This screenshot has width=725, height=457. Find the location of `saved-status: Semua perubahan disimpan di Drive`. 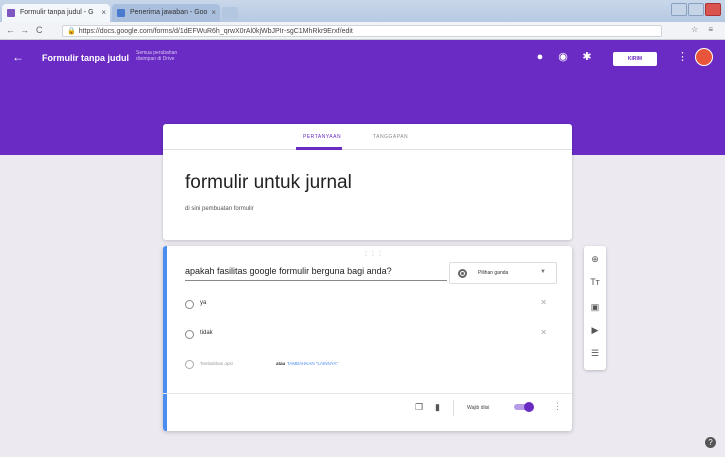

saved-status: Semua perubahan disimpan di Drive is located at coordinates (157, 56).